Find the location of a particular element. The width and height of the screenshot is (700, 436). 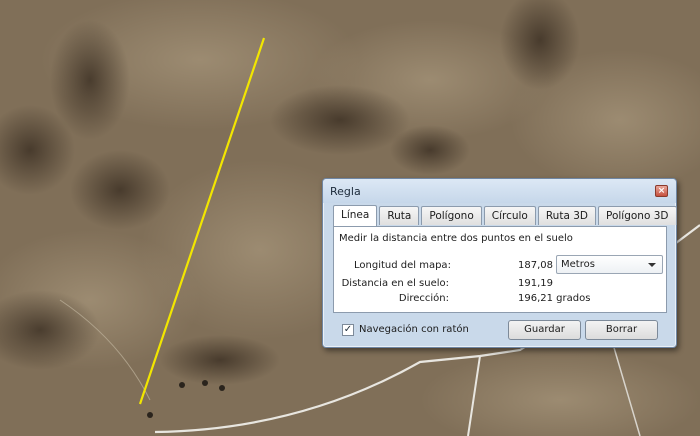

tab-polygon: Polígono is located at coordinates (451, 215).